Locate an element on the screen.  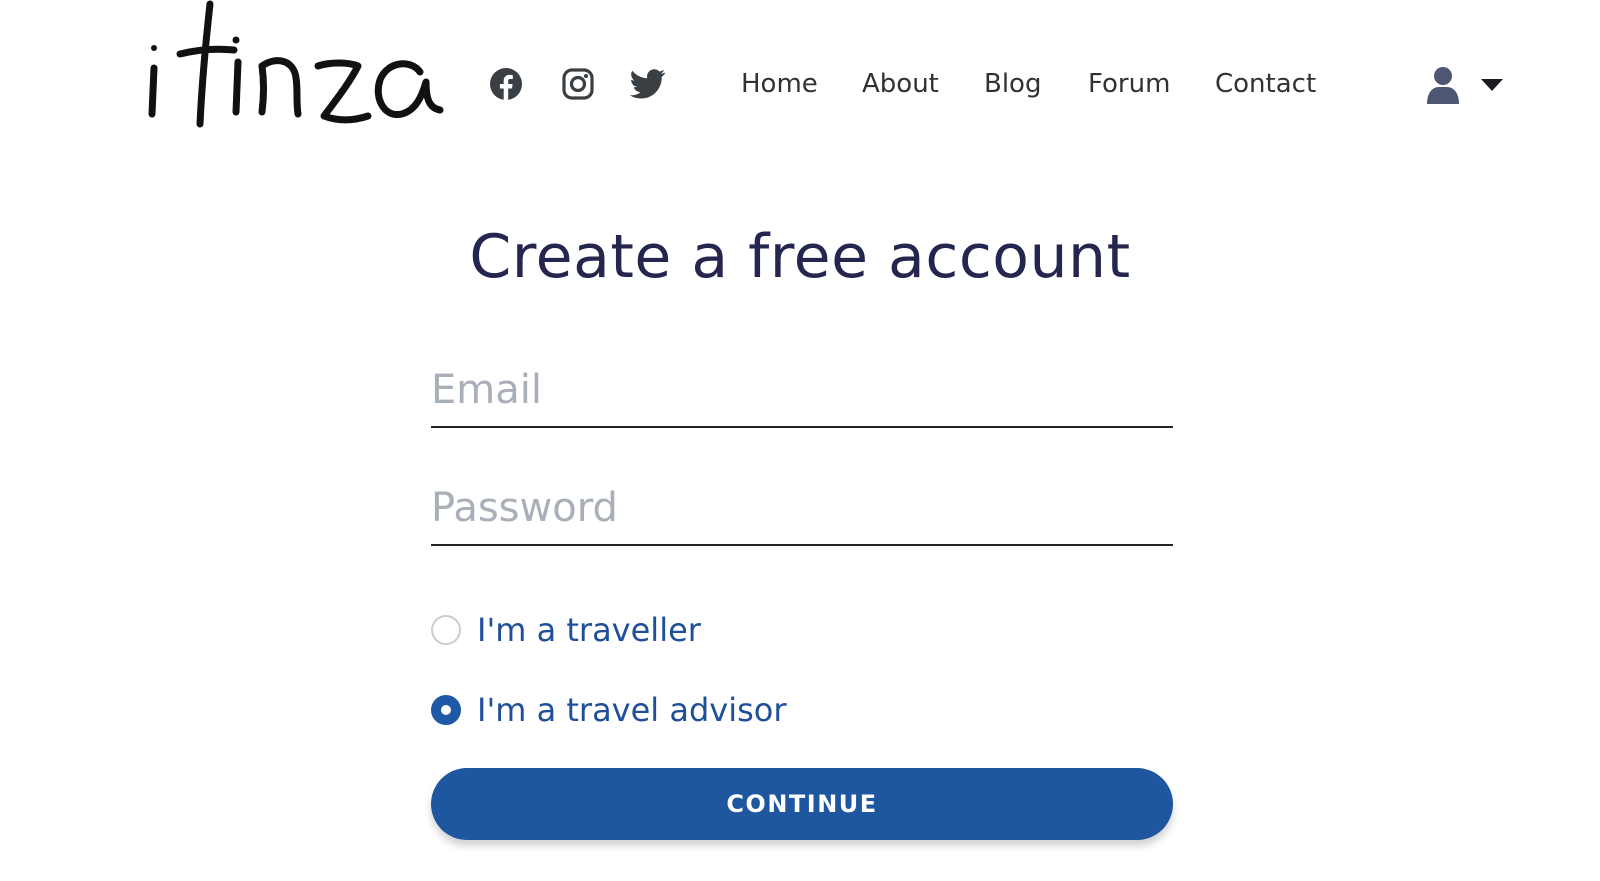
page-title: Create a free account is located at coordinates (800, 257).